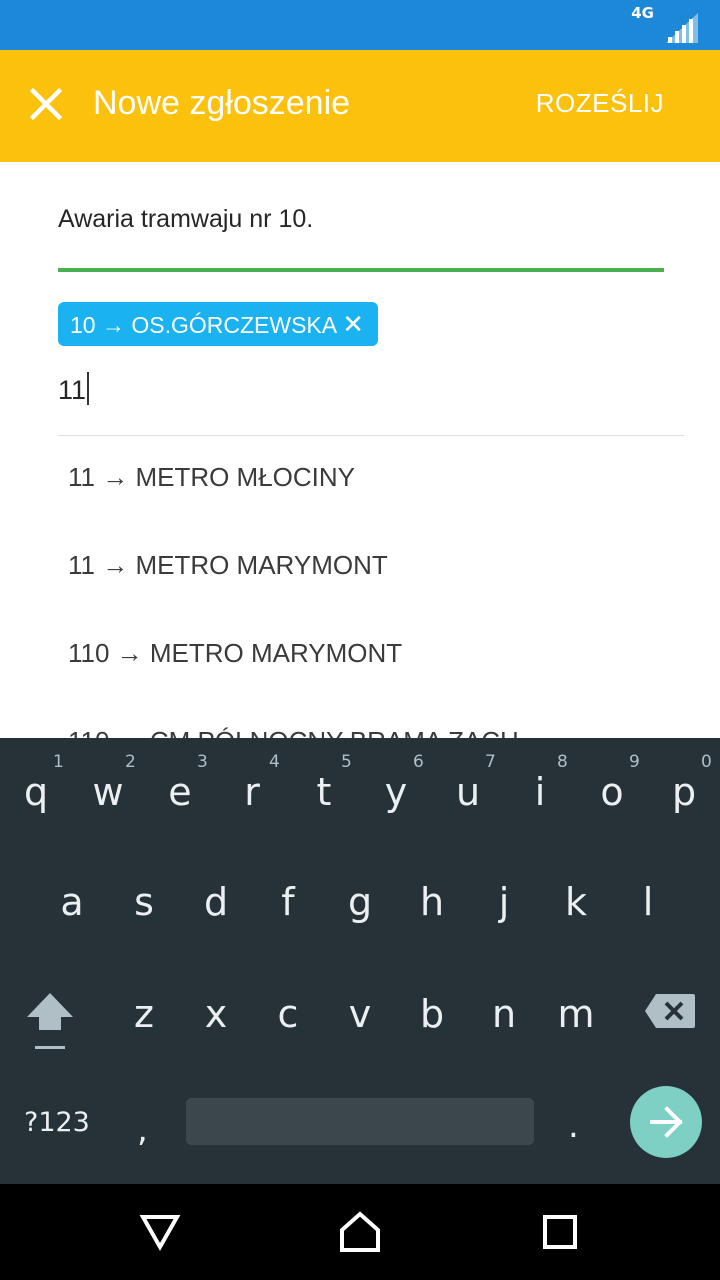 The image size is (720, 1280). Describe the element at coordinates (360, 25) in the screenshot. I see `status-bar: 4G` at that location.